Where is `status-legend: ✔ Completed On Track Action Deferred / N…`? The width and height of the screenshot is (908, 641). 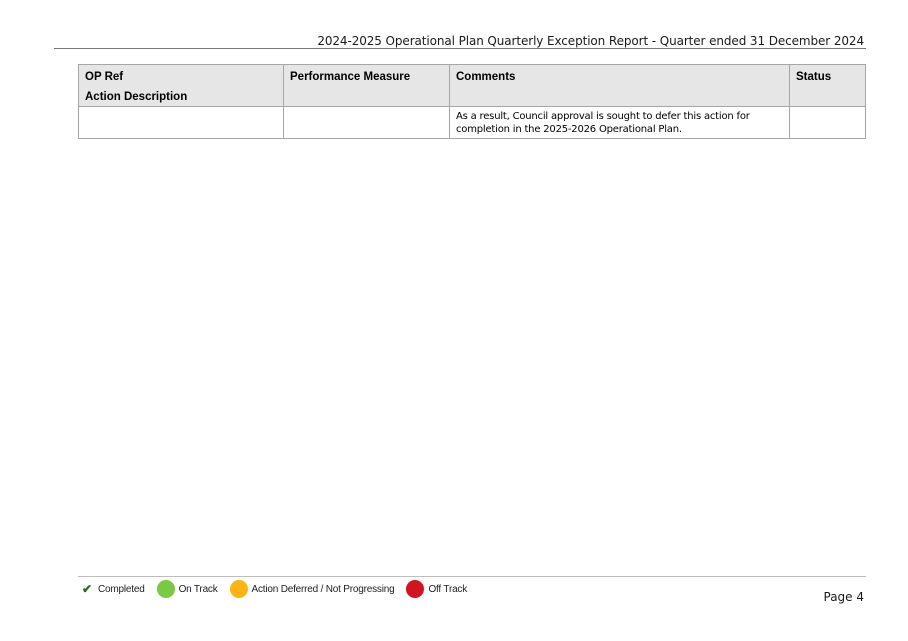
status-legend: ✔ Completed On Track Action Deferred / N… is located at coordinates (280, 589).